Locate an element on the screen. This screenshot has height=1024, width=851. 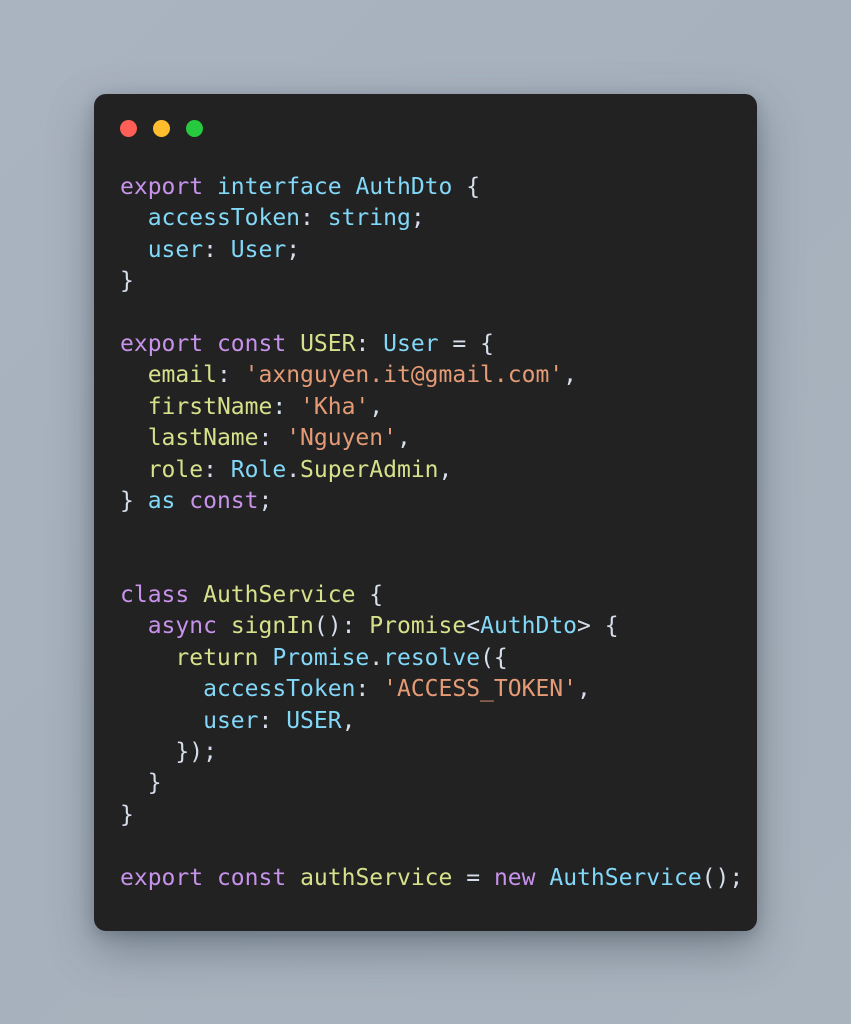
code-token: firstName is located at coordinates (210, 406).